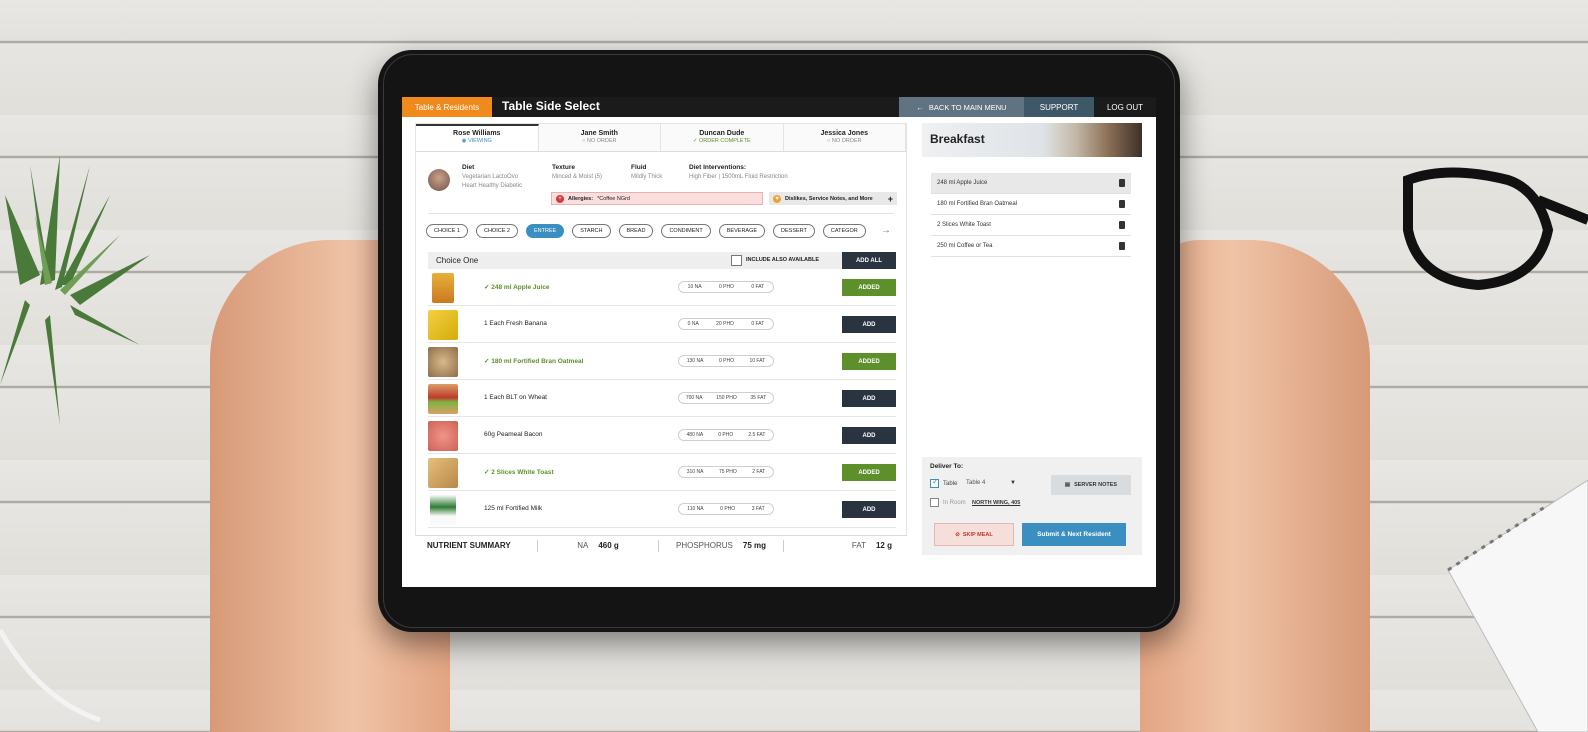 The image size is (1588, 732). I want to click on menu-item: 1 Each Fresh Banana 0 NA 20 PHO 0 FAT ADD, so click(662, 324).